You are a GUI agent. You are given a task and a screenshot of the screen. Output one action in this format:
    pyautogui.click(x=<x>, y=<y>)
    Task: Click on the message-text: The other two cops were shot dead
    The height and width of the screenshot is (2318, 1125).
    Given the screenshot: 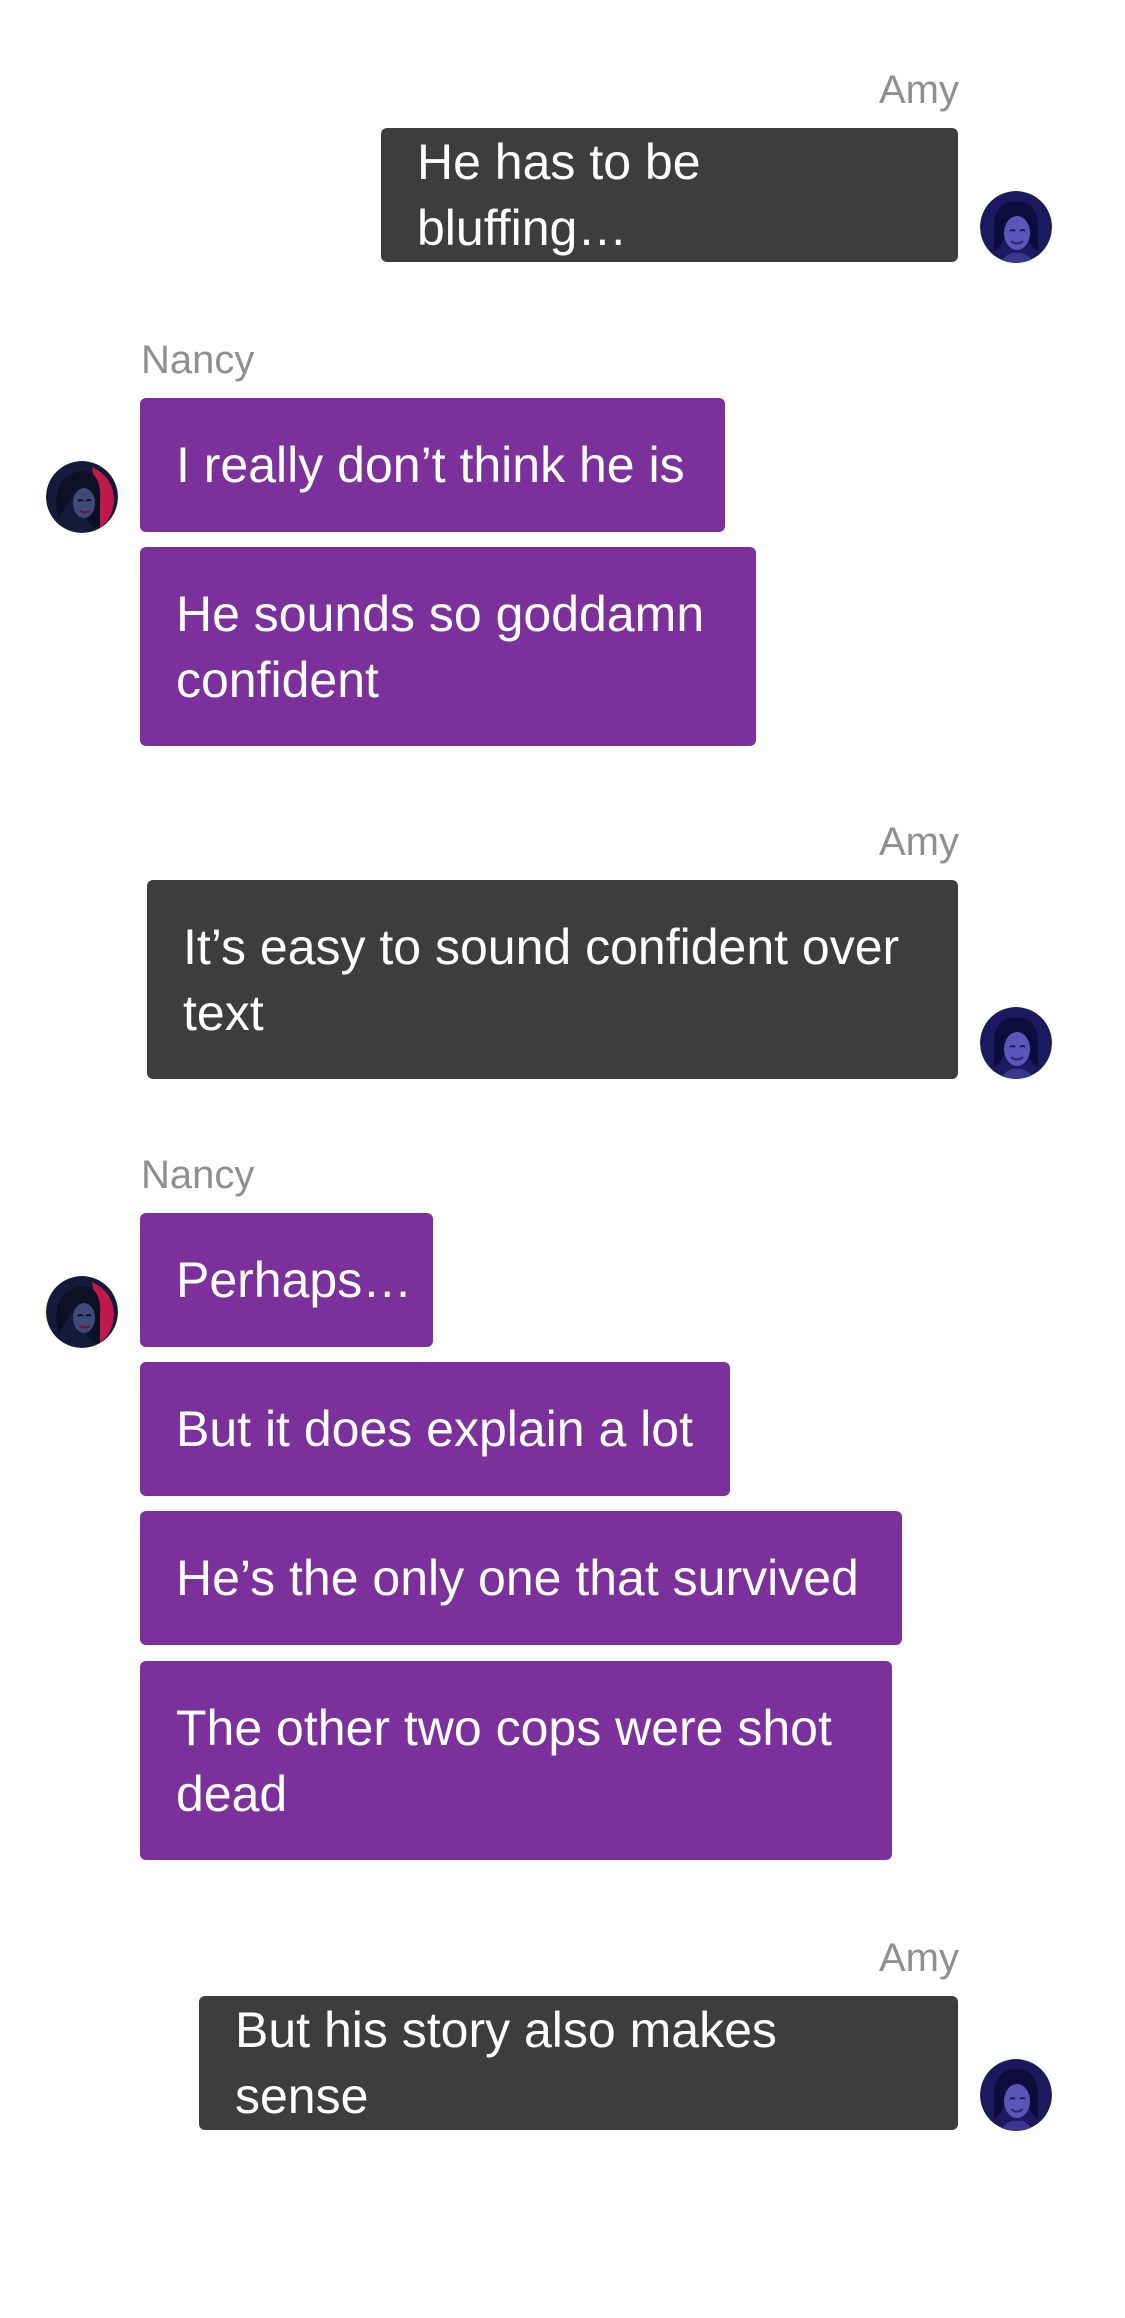 What is the action you would take?
    pyautogui.click(x=504, y=1760)
    